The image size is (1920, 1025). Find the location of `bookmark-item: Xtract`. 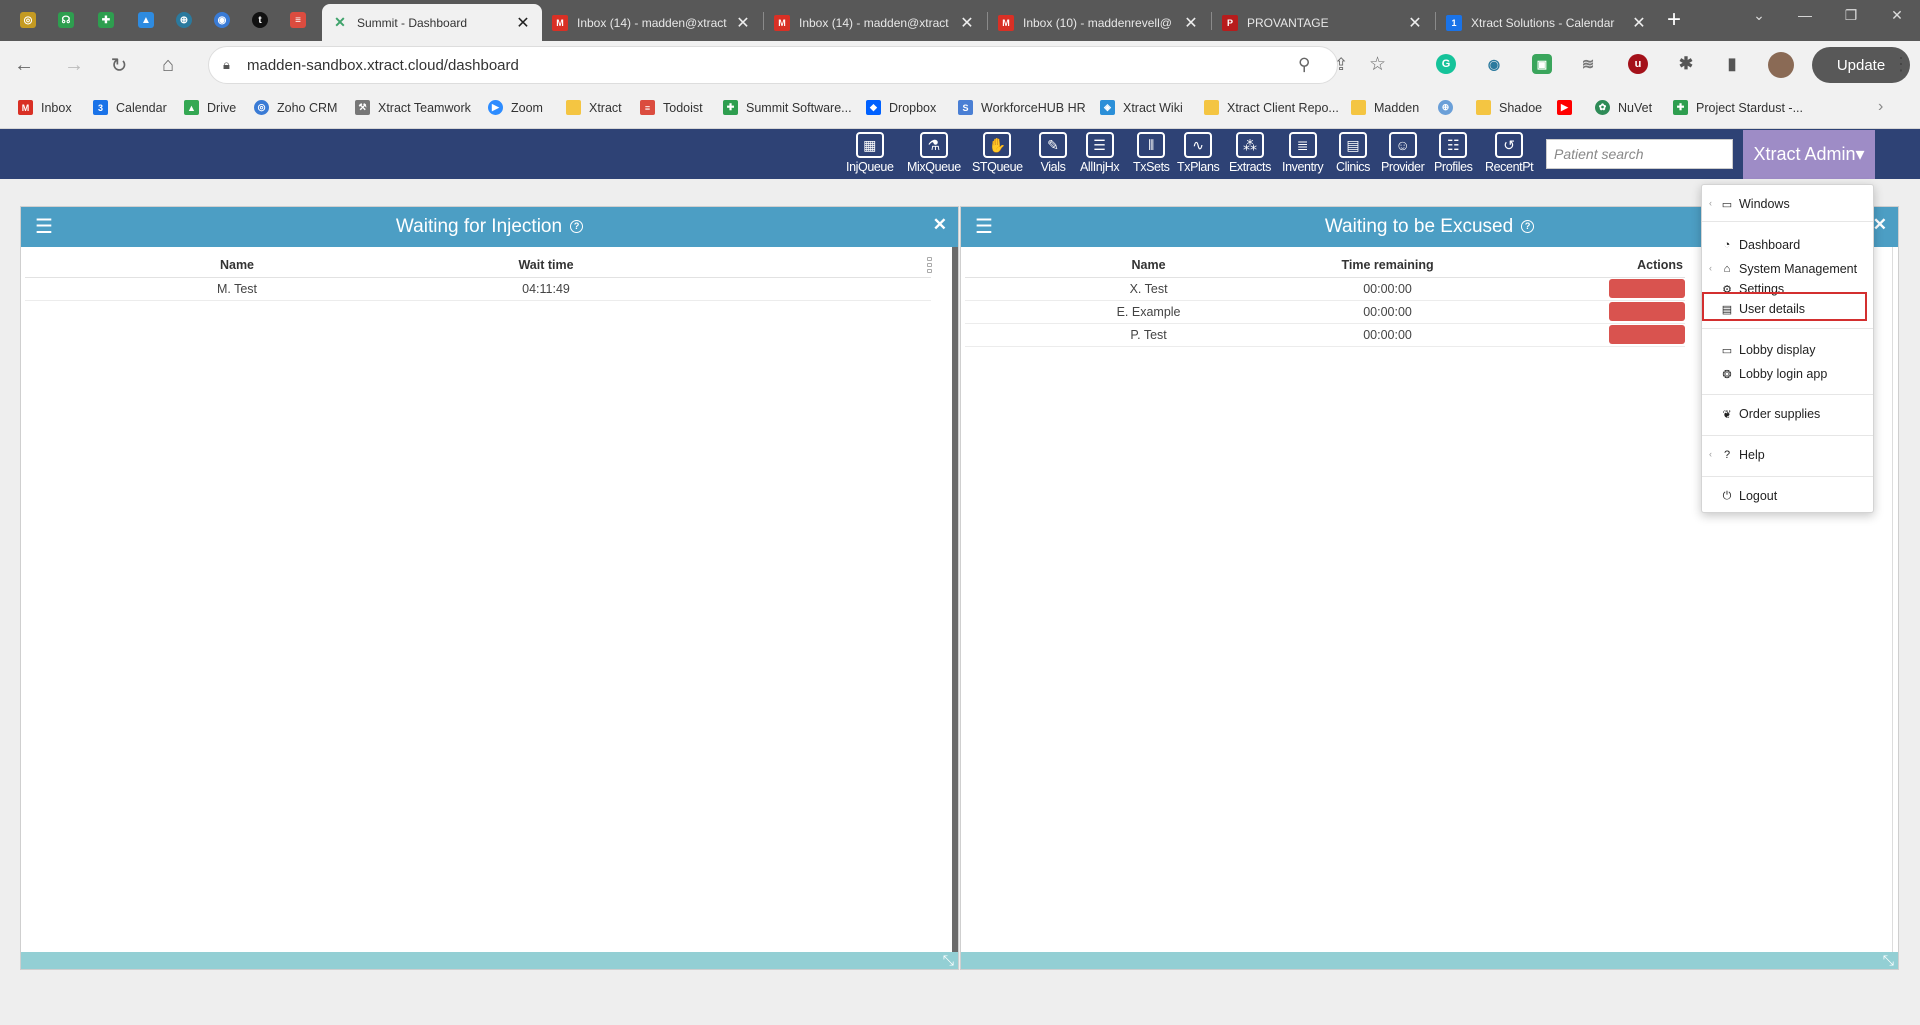

bookmark-item: Xtract is located at coordinates (594, 107).